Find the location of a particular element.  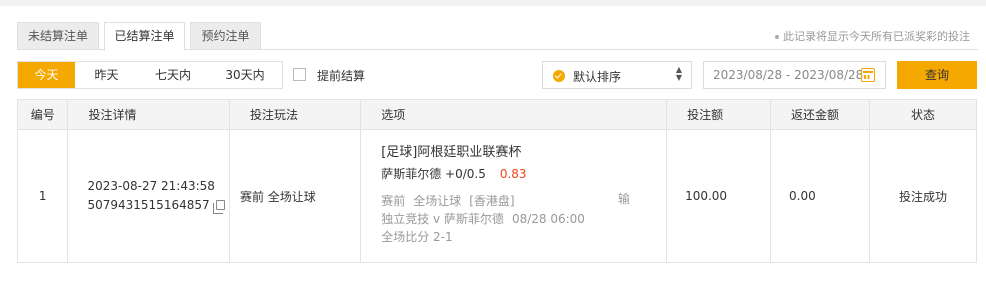

odds: 0.83 is located at coordinates (513, 174).